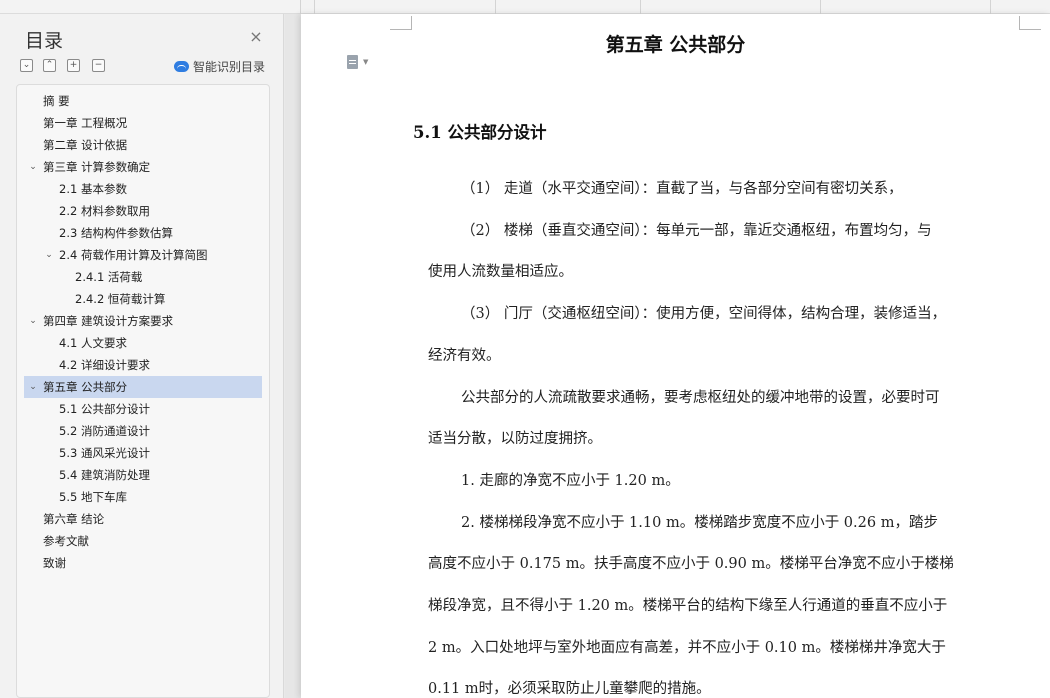 The width and height of the screenshot is (1050, 698). I want to click on toc-item-label: 第五章 公共部分, so click(85, 387).